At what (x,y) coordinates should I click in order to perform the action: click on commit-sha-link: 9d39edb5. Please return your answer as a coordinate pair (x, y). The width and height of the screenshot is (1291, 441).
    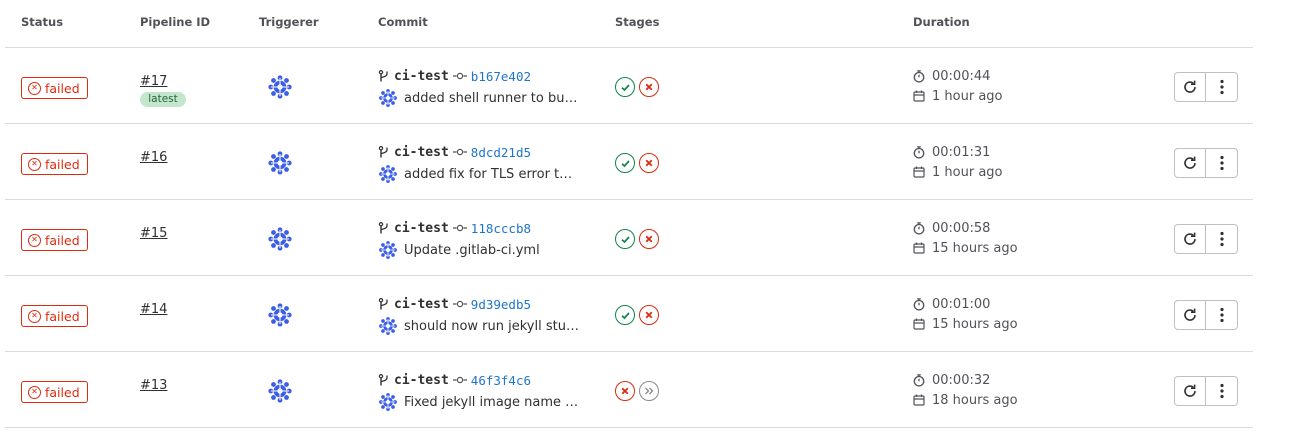
    Looking at the image, I should click on (501, 304).